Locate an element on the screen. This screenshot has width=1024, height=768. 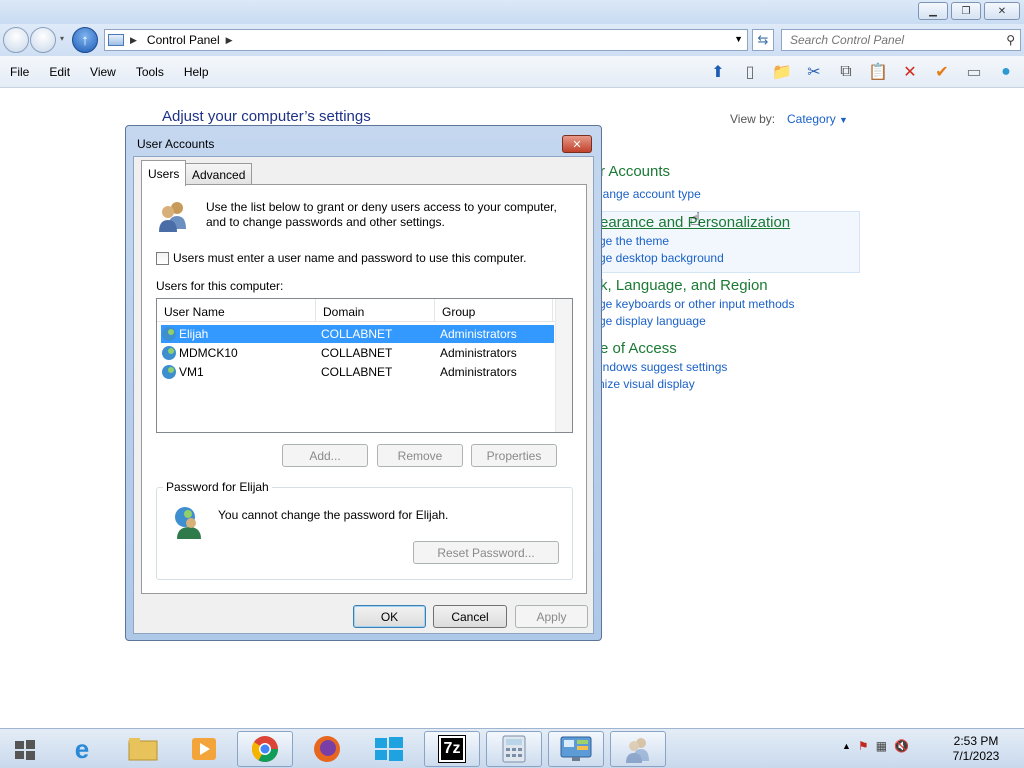
link-change-display-language: ge display language is located at coordinates (652, 321).